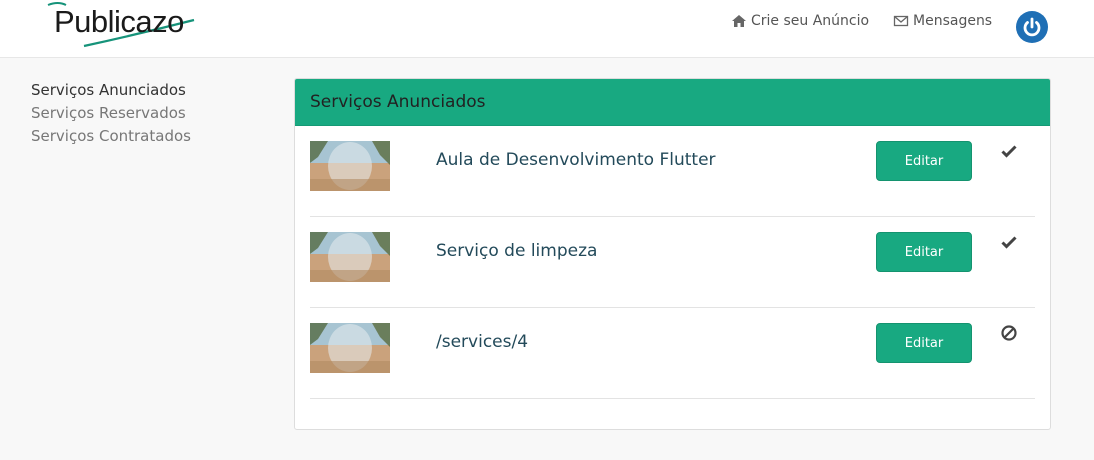 The image size is (1094, 460). What do you see at coordinates (516, 251) in the screenshot?
I see `service-title: Serviço de limpeza` at bounding box center [516, 251].